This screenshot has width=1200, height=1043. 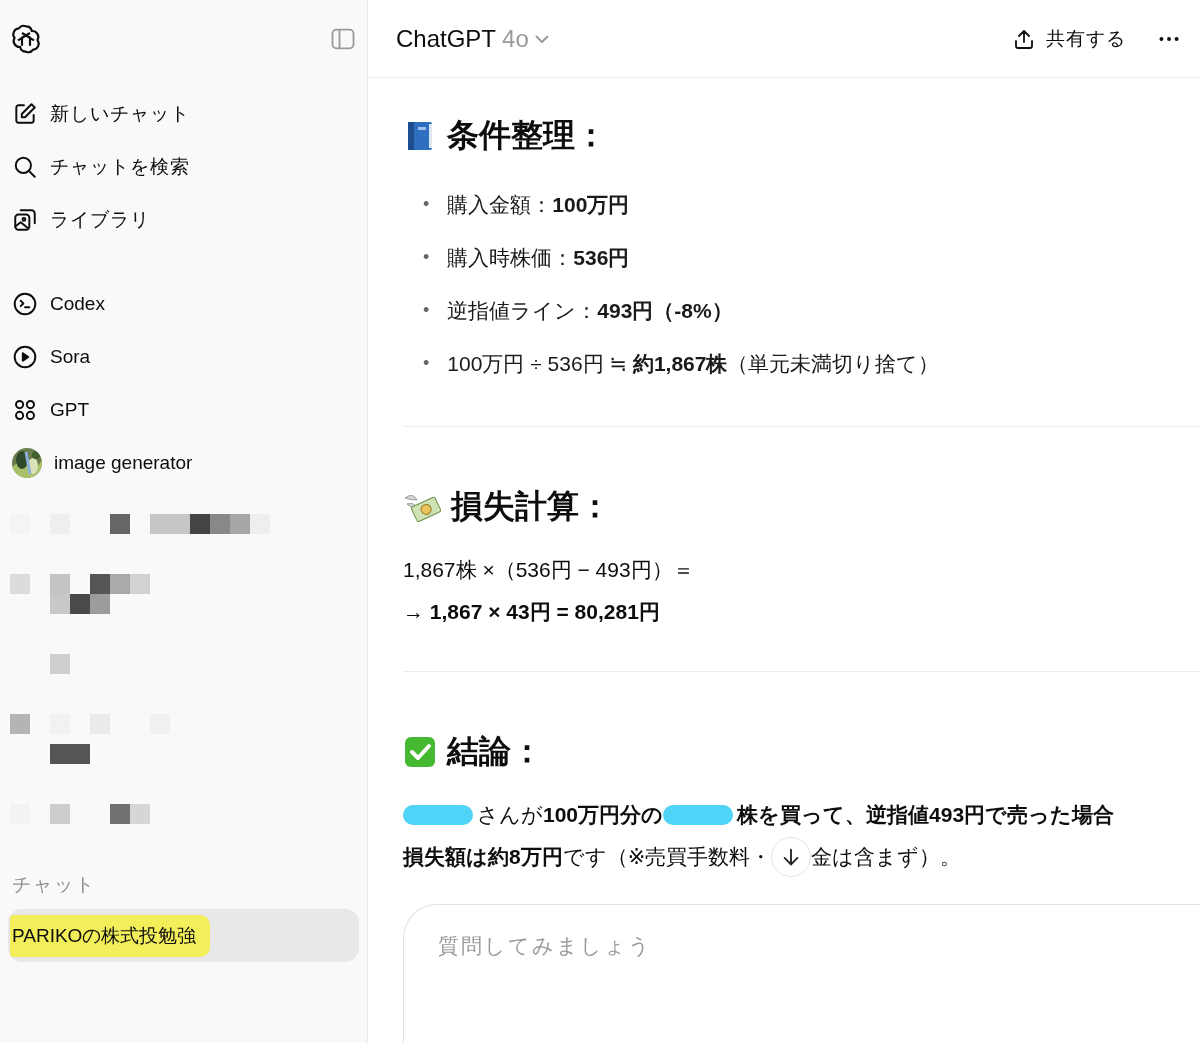 I want to click on sidebar-item: Sora, so click(x=183, y=356).